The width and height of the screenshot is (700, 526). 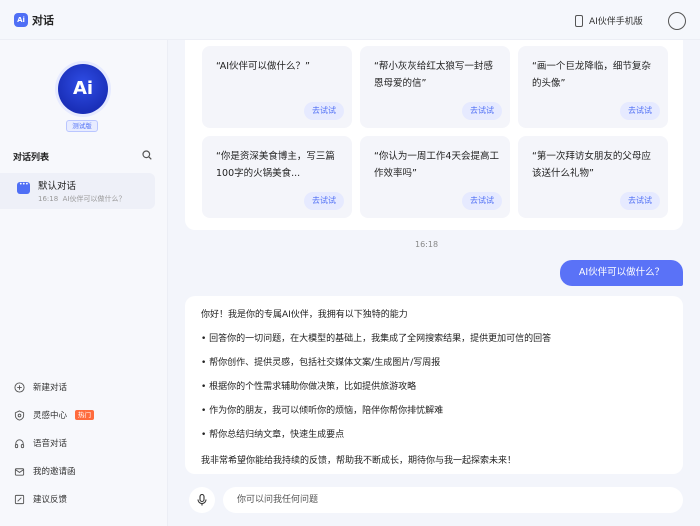 What do you see at coordinates (591, 75) in the screenshot?
I see `suggestion-text: “画一个巨龙降临，细节复杂的头像”` at bounding box center [591, 75].